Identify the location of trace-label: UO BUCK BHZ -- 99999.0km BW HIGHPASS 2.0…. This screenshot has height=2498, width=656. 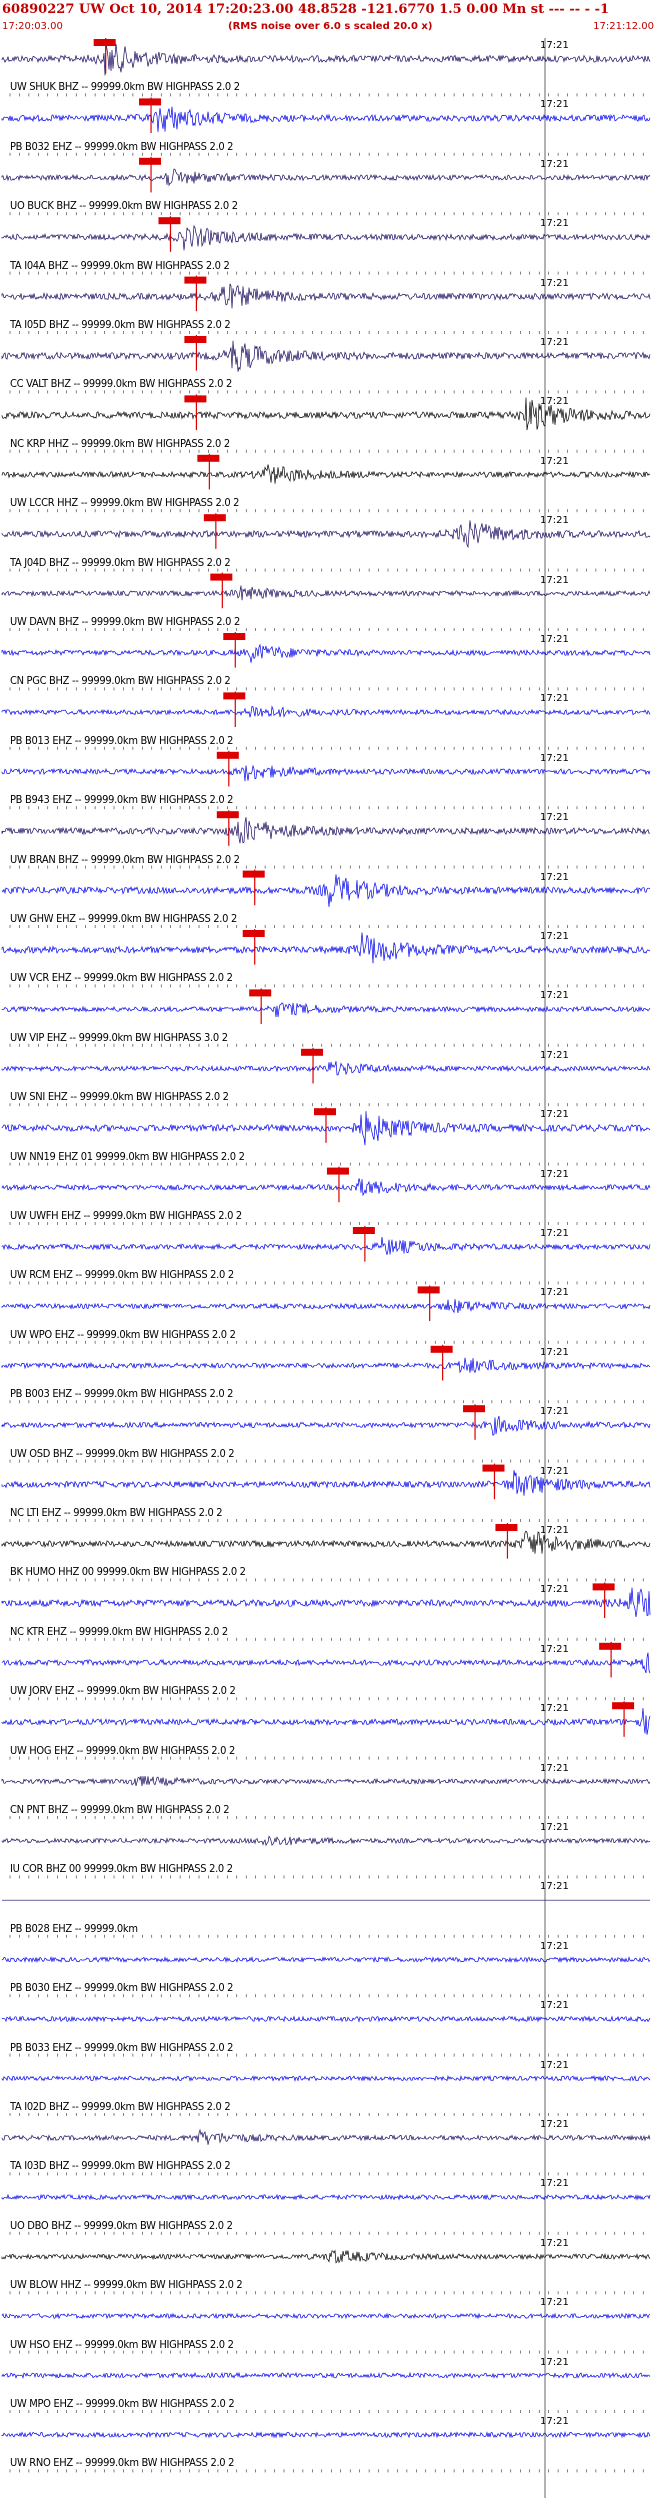
(124, 206).